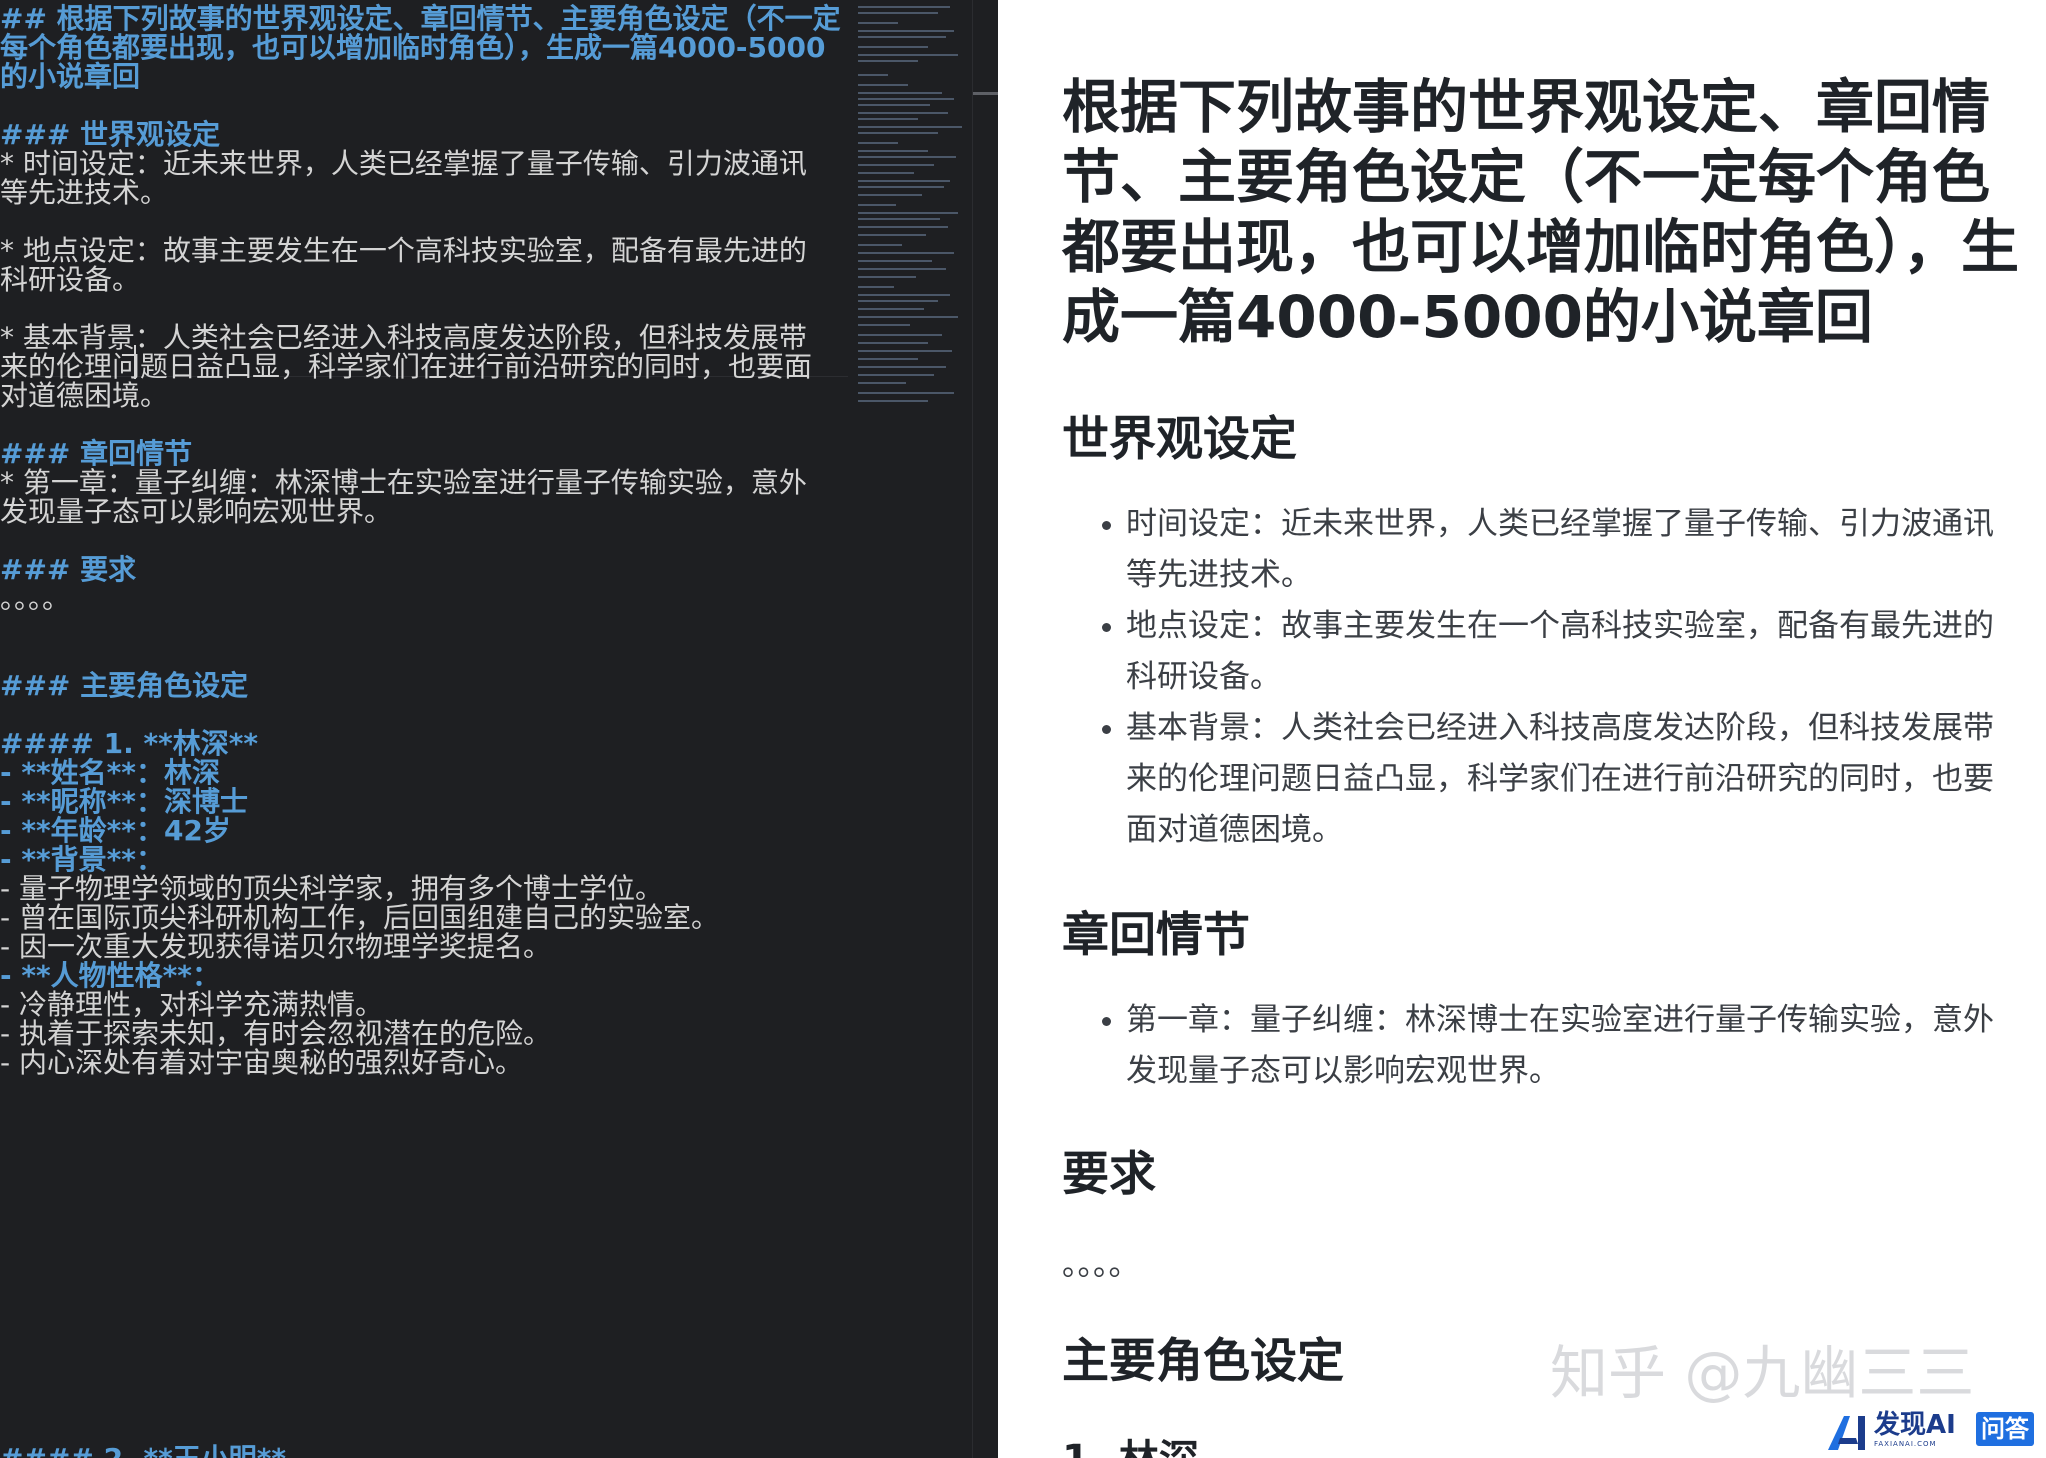 The width and height of the screenshot is (2046, 1458). I want to click on text-cursor, so click(135, 362).